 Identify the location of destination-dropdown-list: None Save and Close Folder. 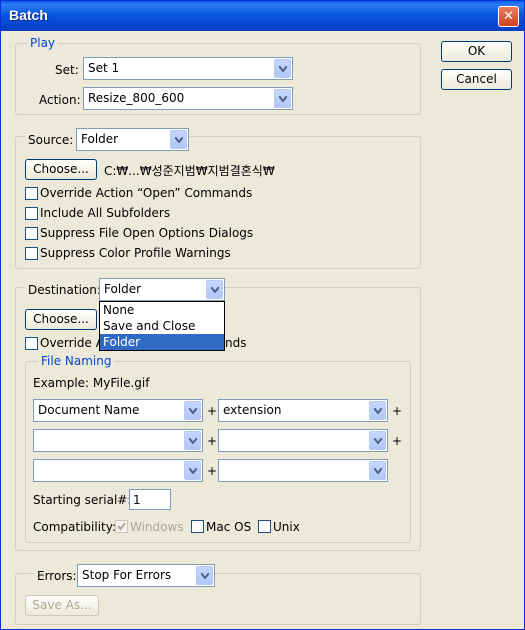
(162, 326).